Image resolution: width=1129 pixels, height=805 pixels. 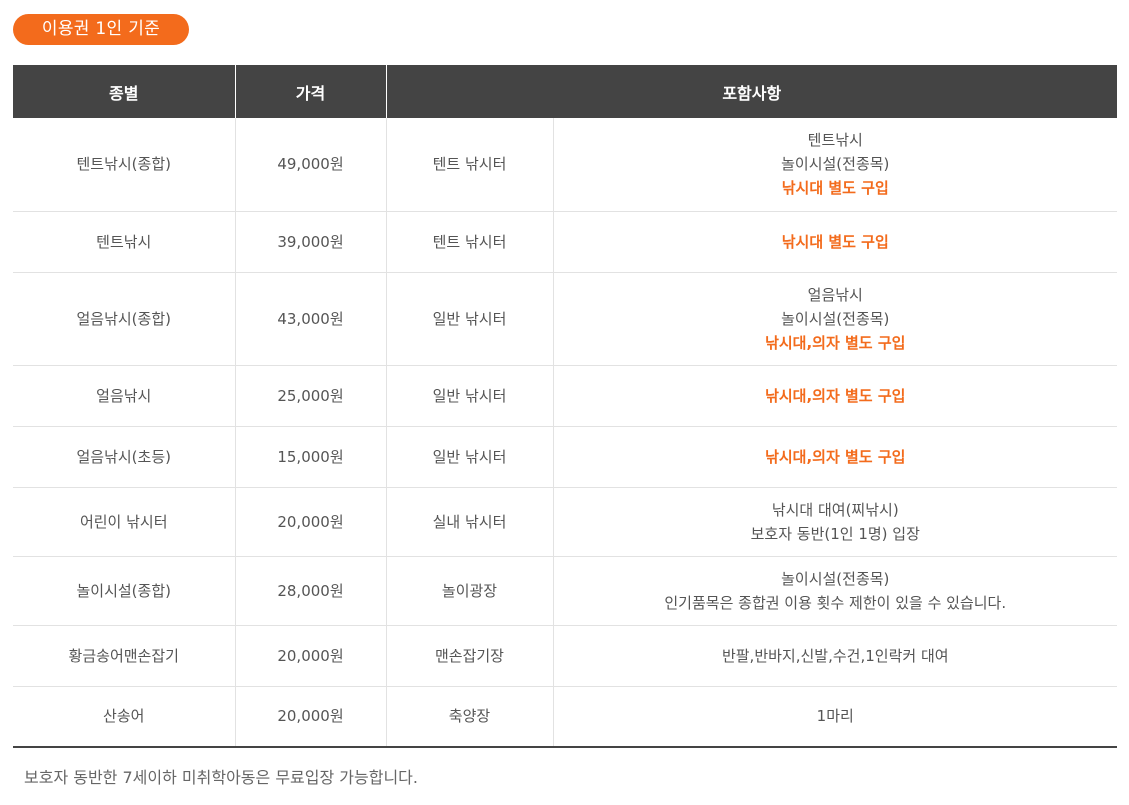 I want to click on cell-price: 39,000원, so click(x=310, y=241).